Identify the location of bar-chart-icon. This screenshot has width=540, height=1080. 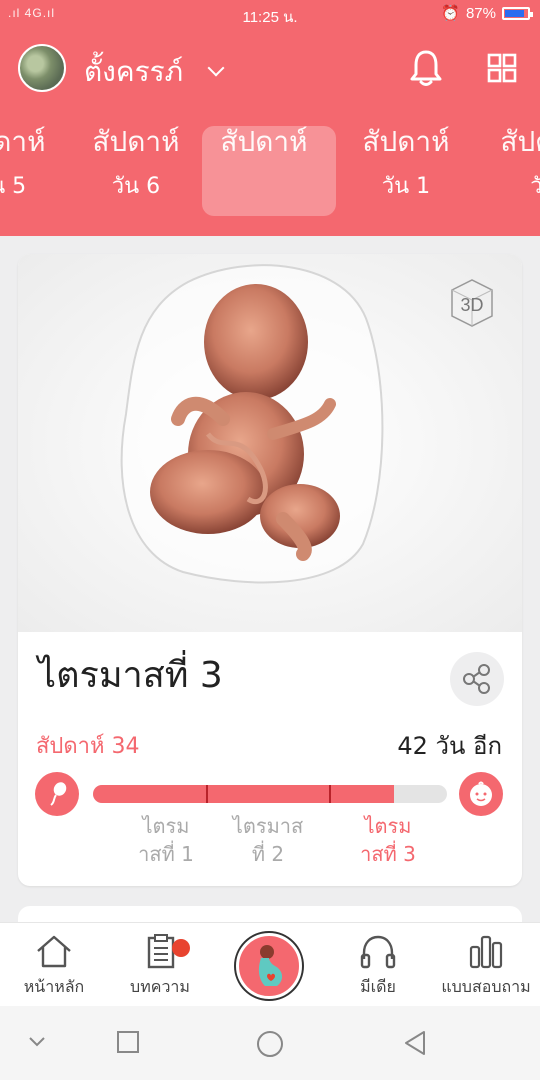
(486, 952).